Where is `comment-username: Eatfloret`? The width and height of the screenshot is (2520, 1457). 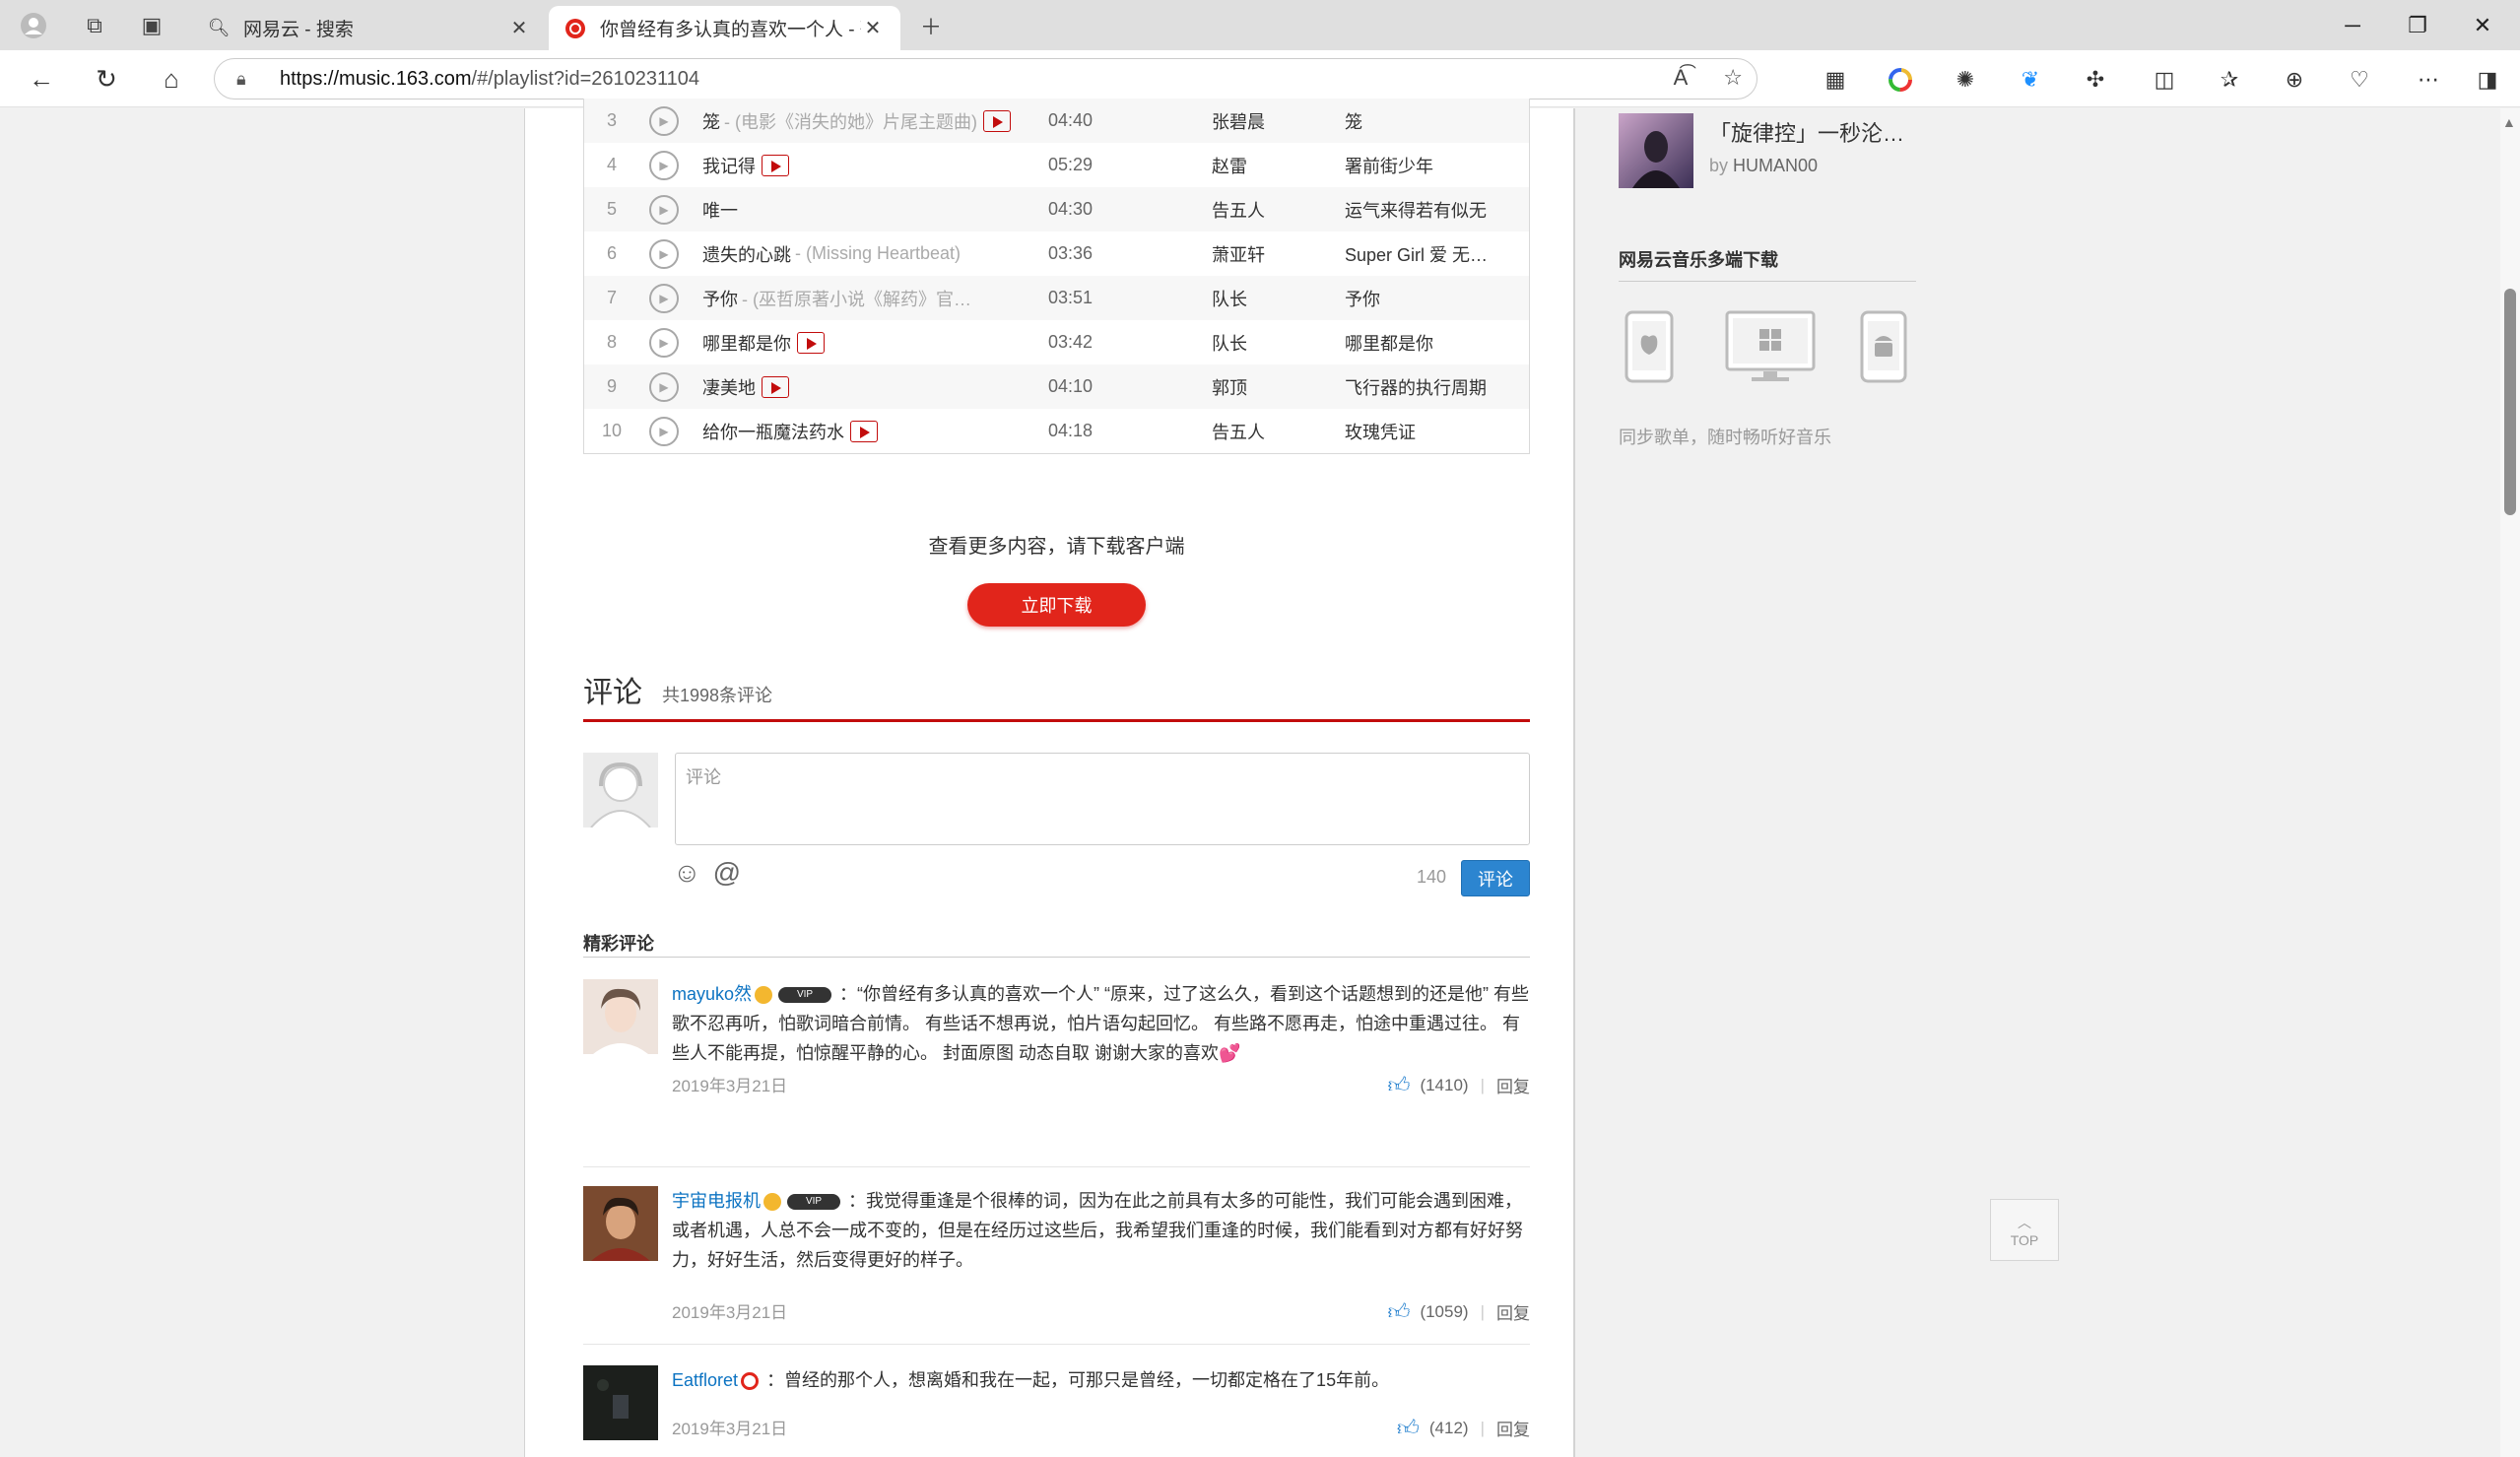
comment-username: Eatfloret is located at coordinates (705, 1380).